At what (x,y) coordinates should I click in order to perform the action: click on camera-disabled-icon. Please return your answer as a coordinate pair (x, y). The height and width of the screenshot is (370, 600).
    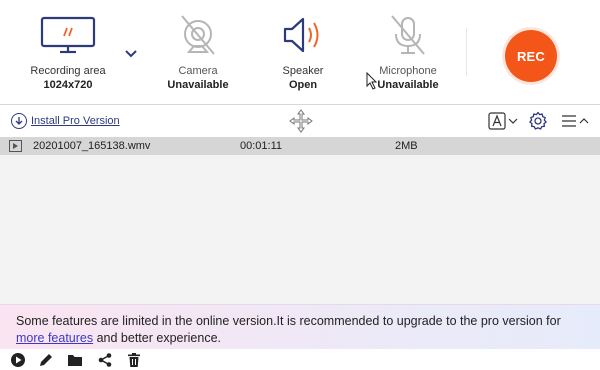
    Looking at the image, I should click on (198, 36).